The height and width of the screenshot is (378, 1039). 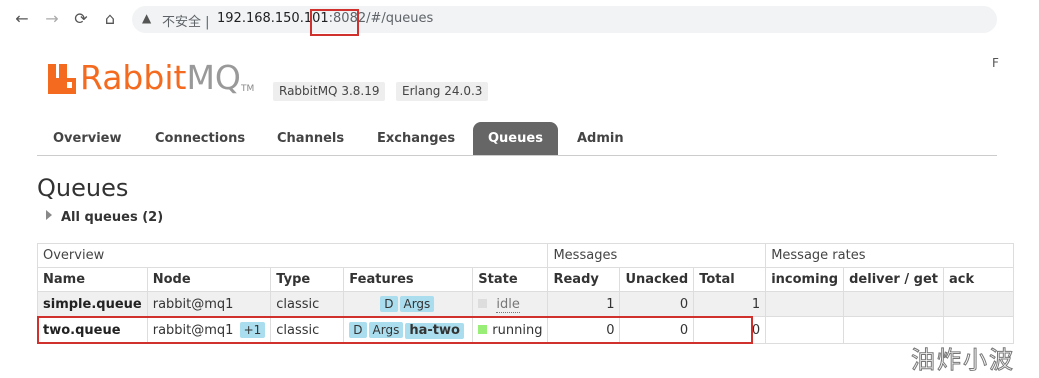 What do you see at coordinates (83, 188) in the screenshot?
I see `page-title: Queues` at bounding box center [83, 188].